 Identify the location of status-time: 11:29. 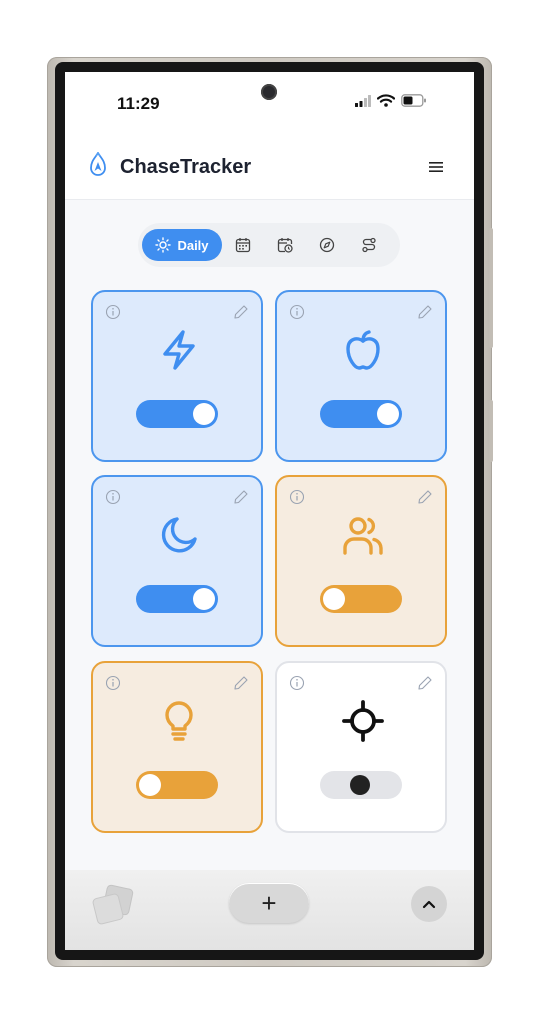
(138, 103).